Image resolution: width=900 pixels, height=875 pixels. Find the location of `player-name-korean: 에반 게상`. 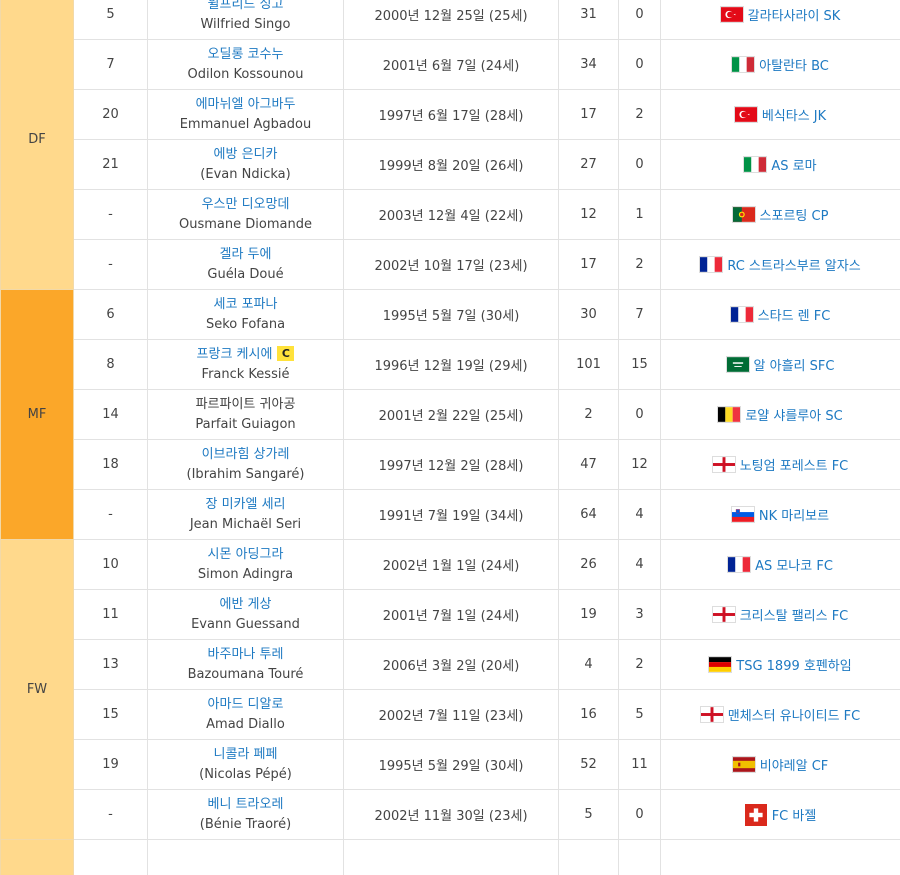

player-name-korean: 에반 게상 is located at coordinates (245, 605).